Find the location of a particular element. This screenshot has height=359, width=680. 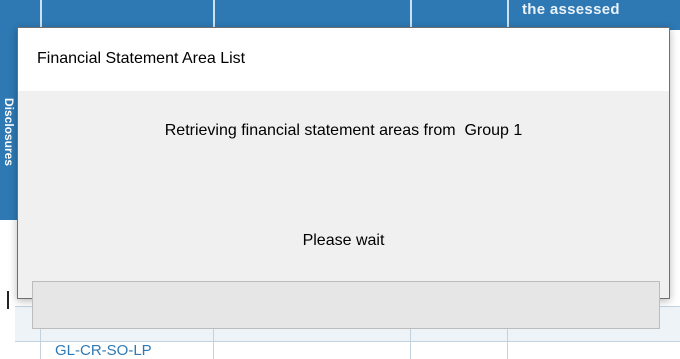

progress-bar is located at coordinates (346, 305).